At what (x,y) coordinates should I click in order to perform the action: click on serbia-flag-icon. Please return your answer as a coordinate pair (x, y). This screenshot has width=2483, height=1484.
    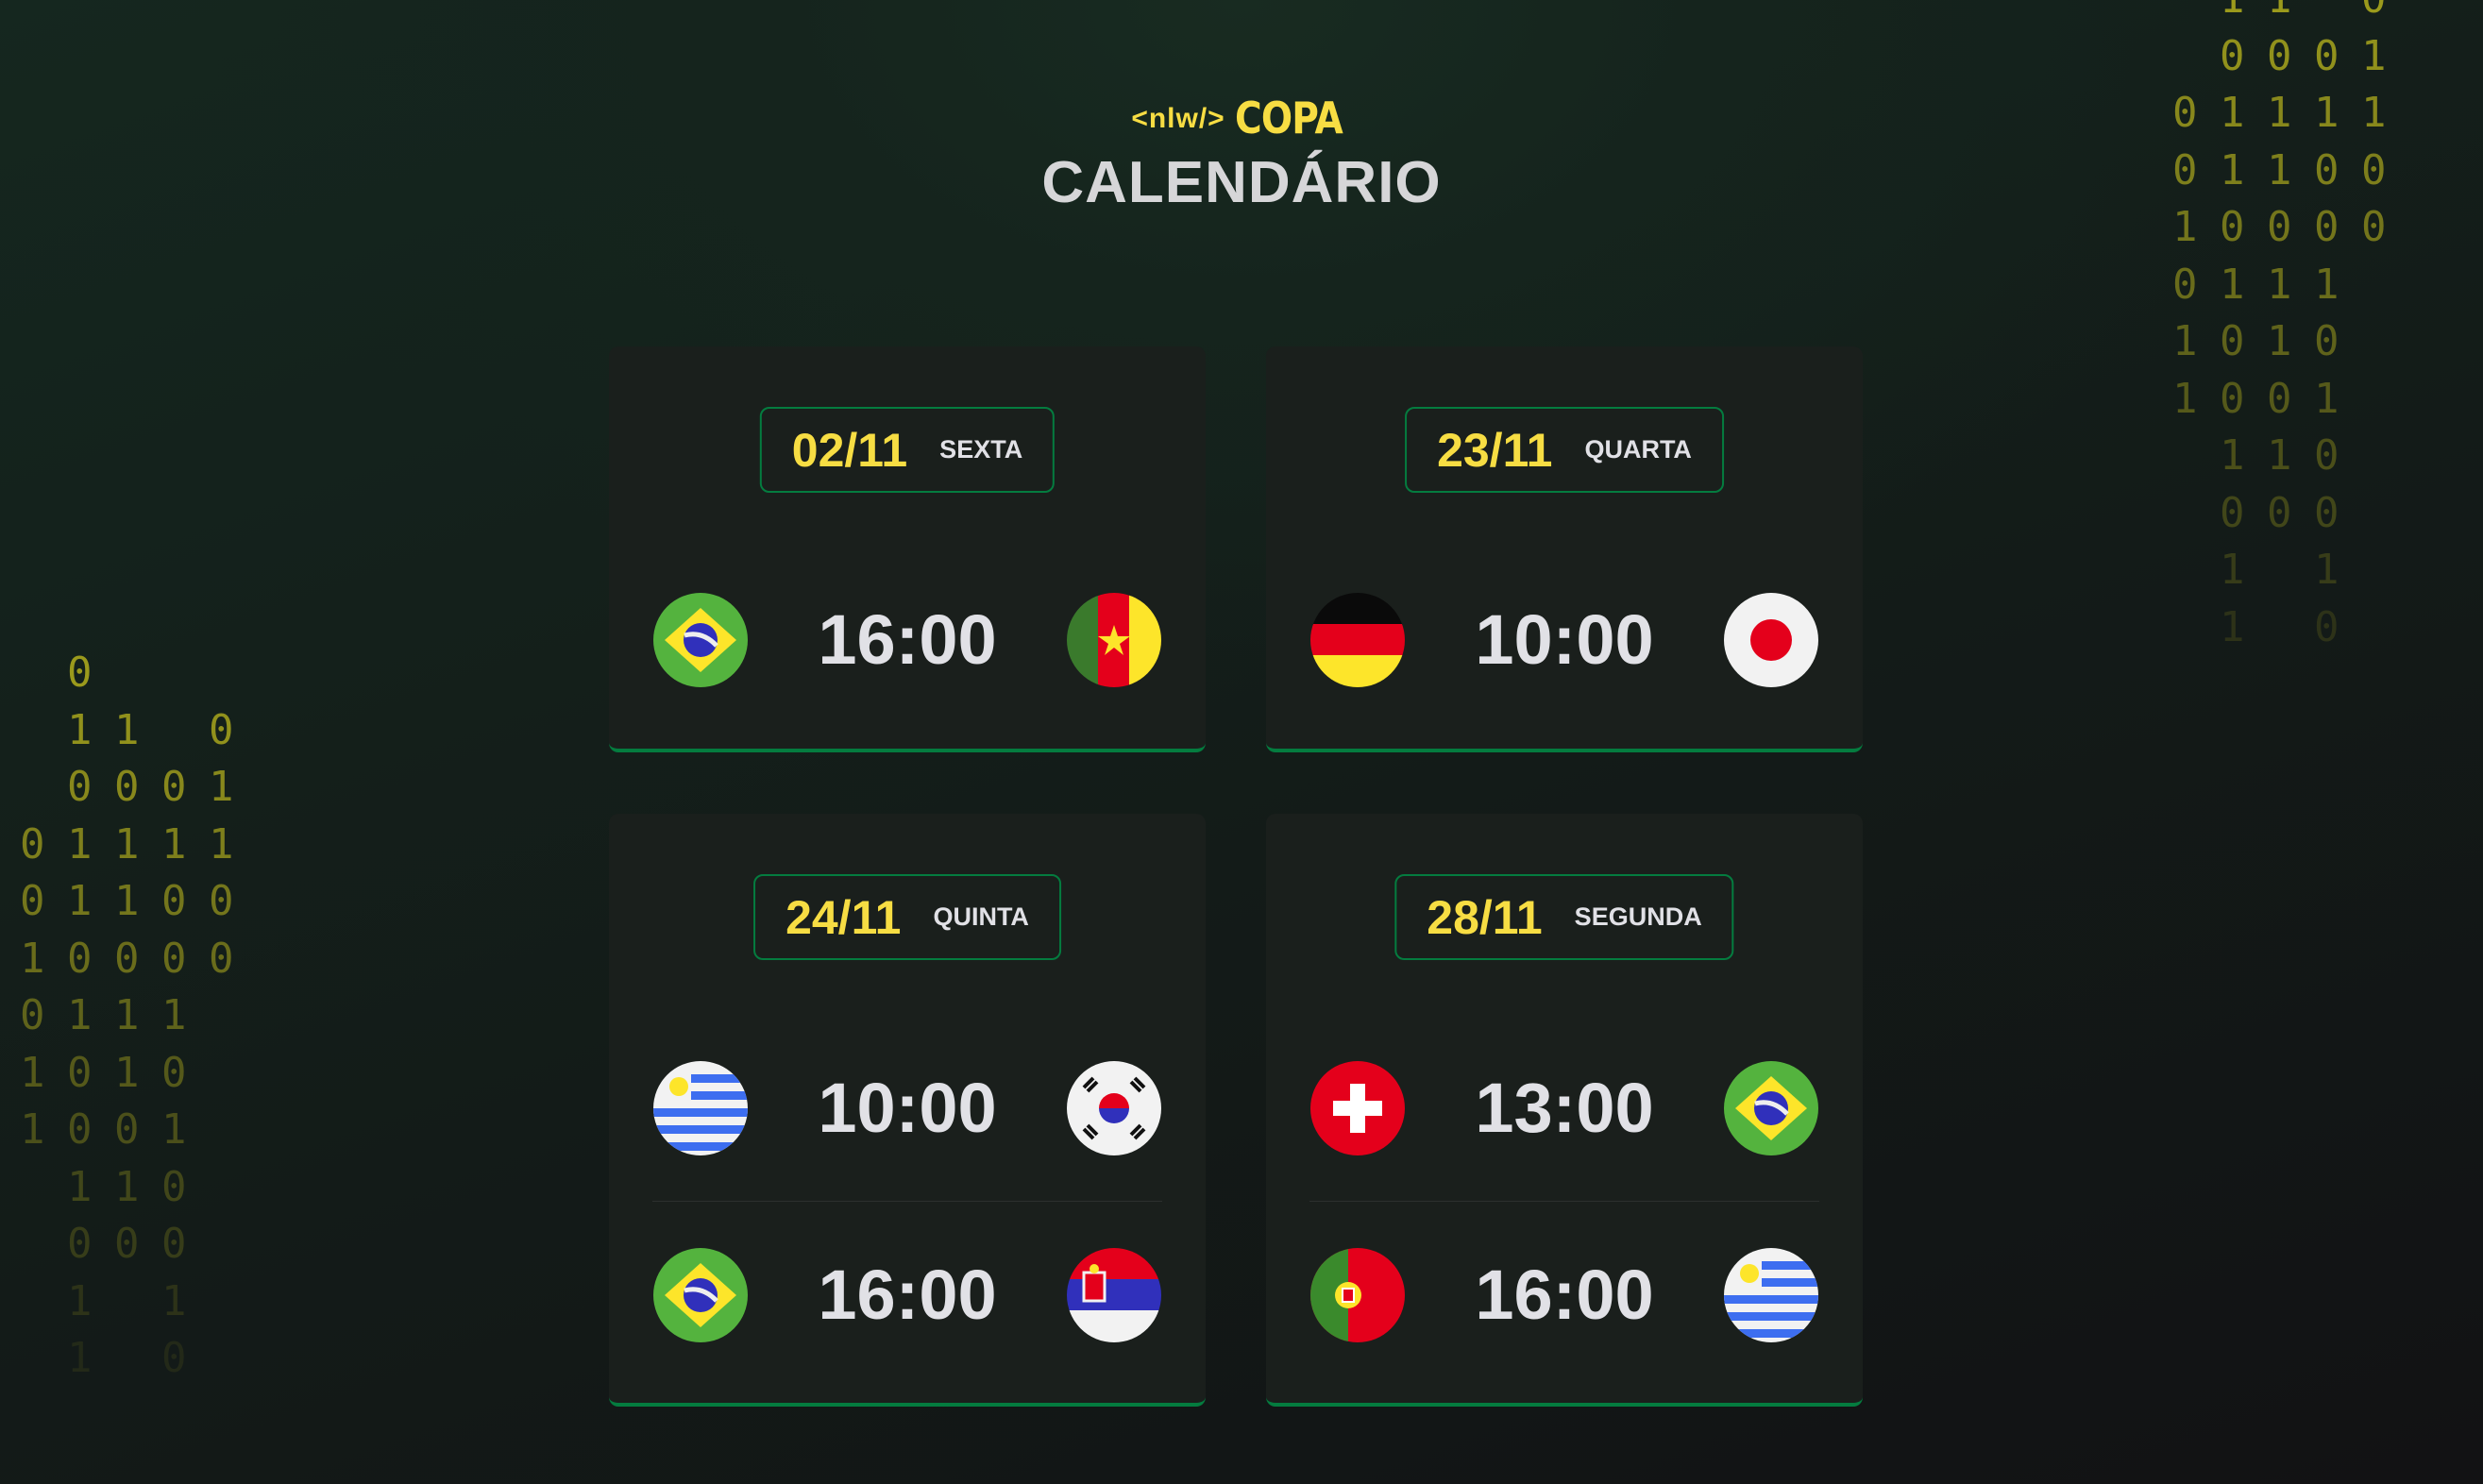
    Looking at the image, I should click on (1114, 1295).